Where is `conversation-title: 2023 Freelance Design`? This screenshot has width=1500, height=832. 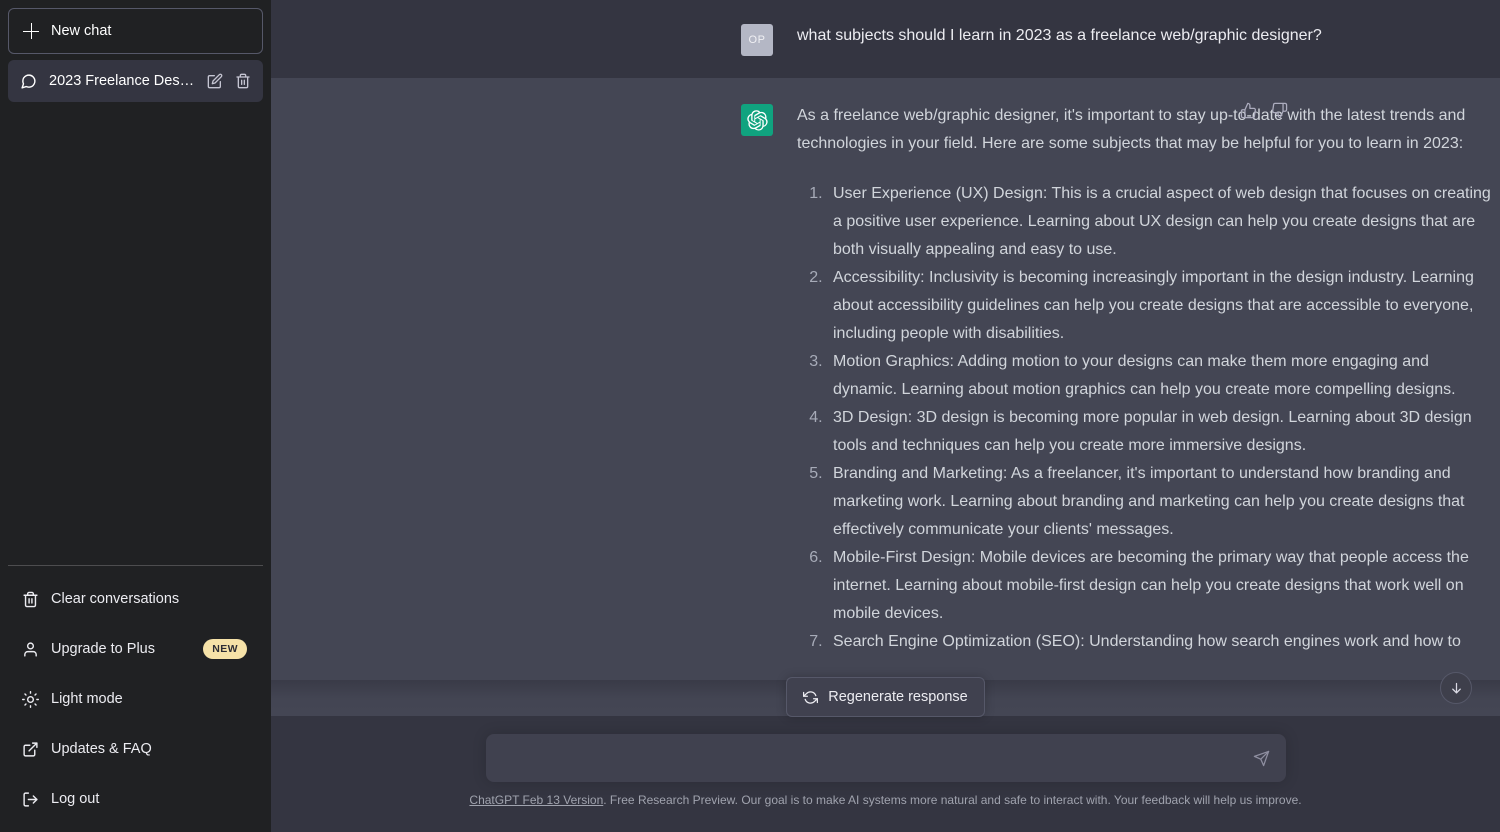
conversation-title: 2023 Freelance Design is located at coordinates (122, 81).